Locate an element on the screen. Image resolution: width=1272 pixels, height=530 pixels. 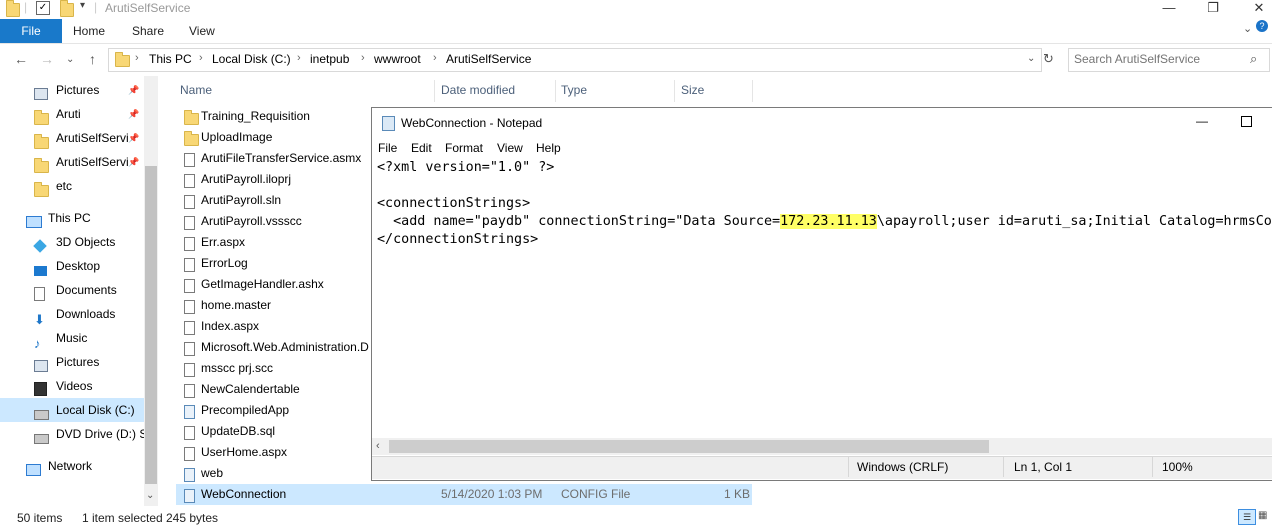
scroll-down-icon: ⌄ is located at coordinates (150, 495).